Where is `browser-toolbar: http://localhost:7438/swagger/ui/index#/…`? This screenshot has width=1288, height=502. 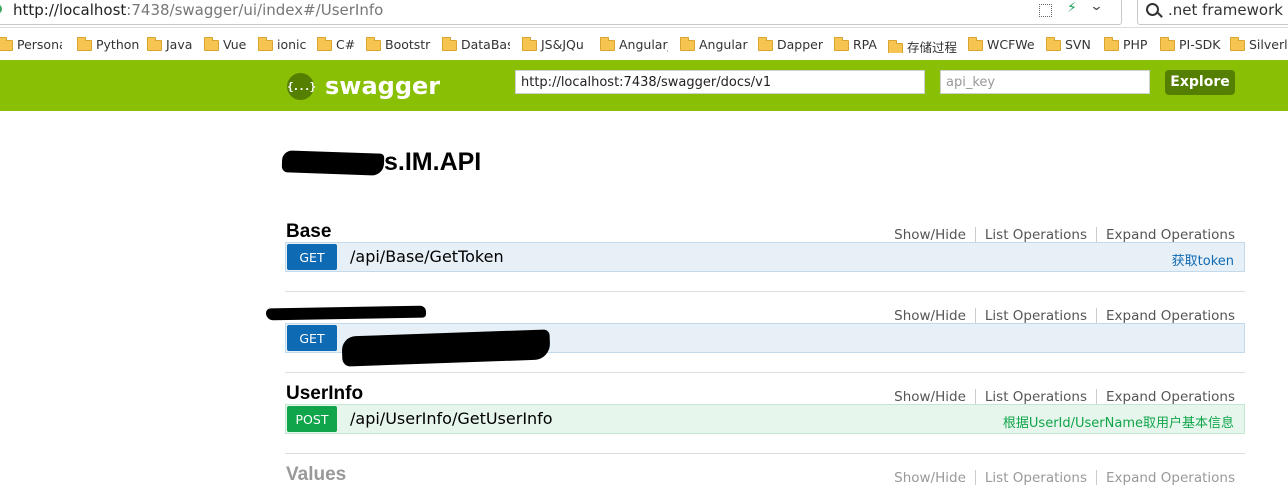
browser-toolbar: http://localhost:7438/swagger/ui/index#/… is located at coordinates (644, 14).